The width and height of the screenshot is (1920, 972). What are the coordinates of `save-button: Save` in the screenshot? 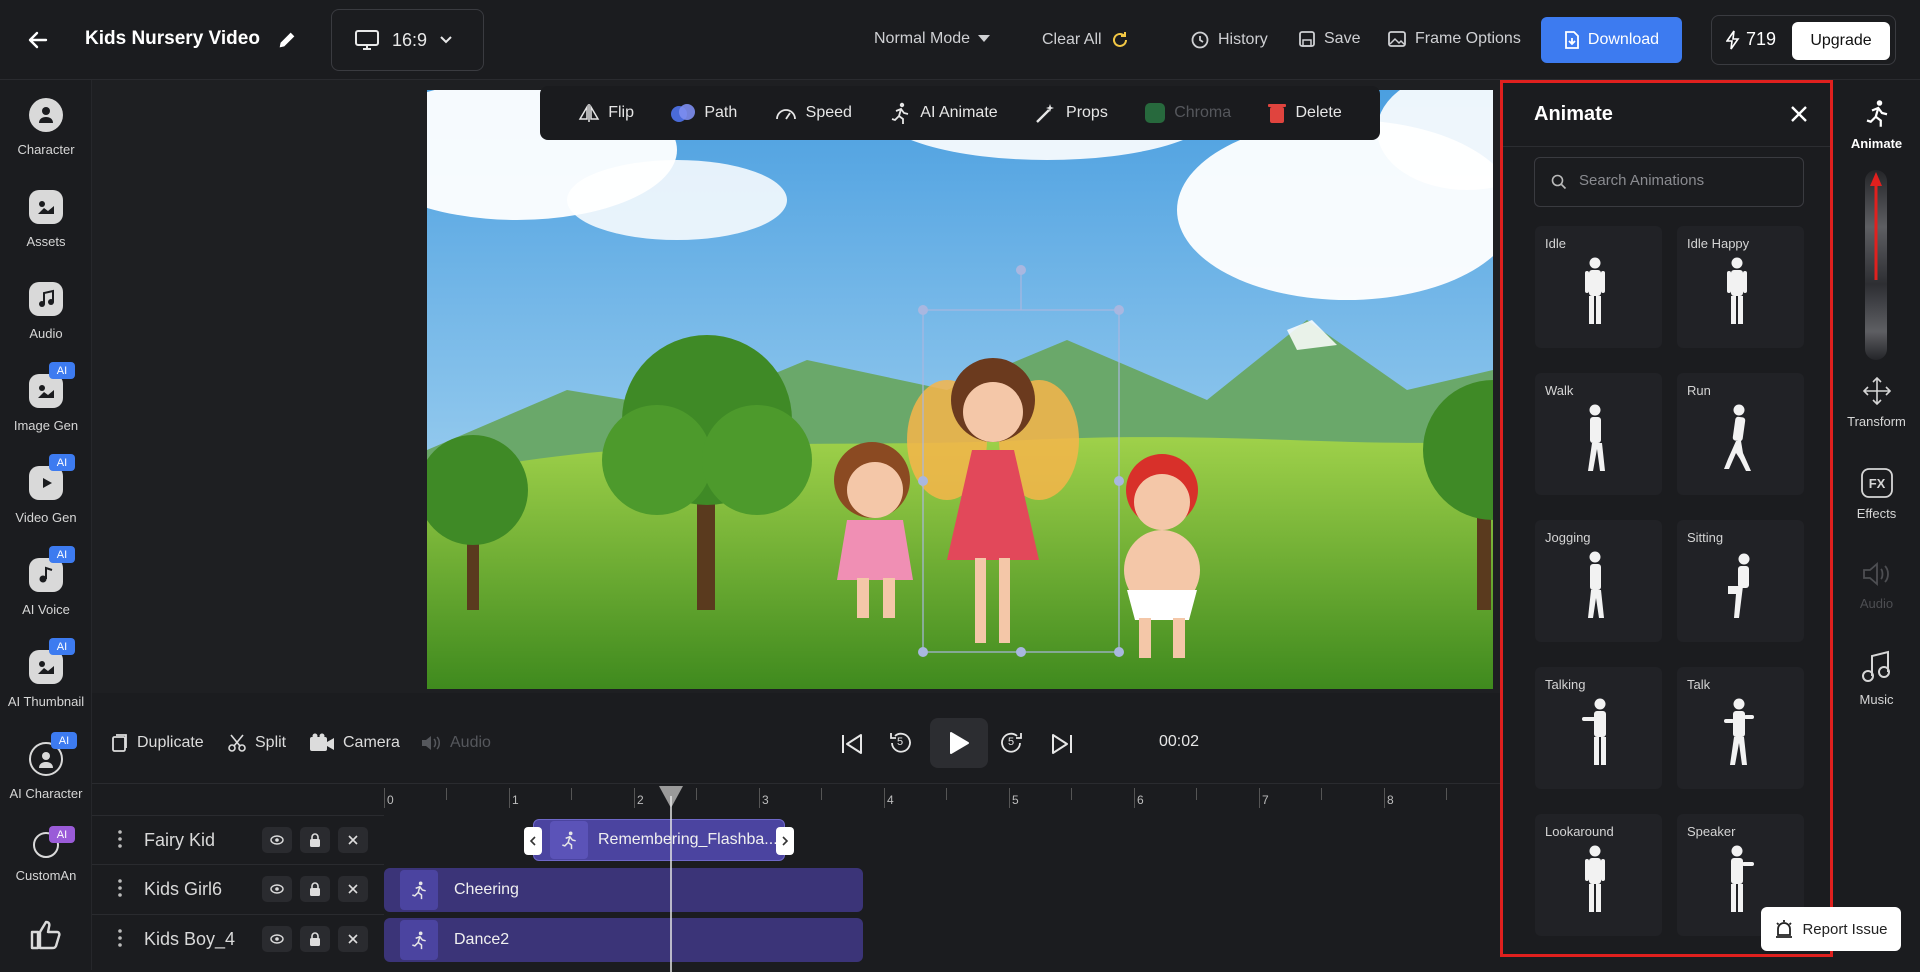 It's located at (1329, 39).